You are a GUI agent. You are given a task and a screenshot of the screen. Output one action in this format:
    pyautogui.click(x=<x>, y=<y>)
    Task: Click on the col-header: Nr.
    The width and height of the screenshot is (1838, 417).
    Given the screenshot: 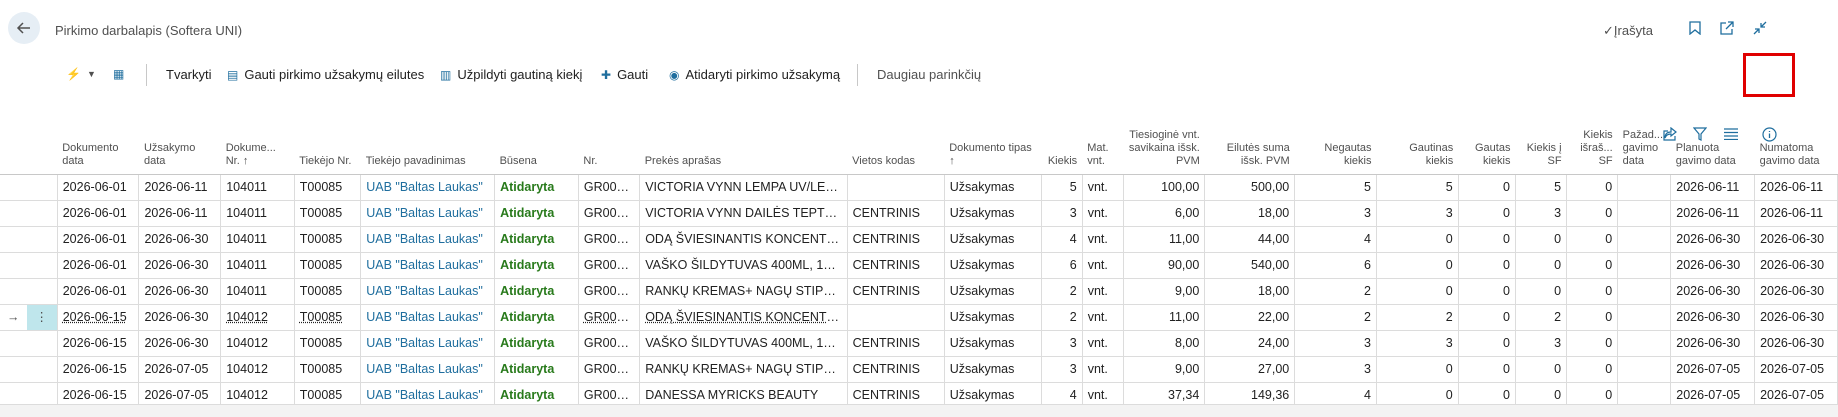 What is the action you would take?
    pyautogui.click(x=609, y=137)
    